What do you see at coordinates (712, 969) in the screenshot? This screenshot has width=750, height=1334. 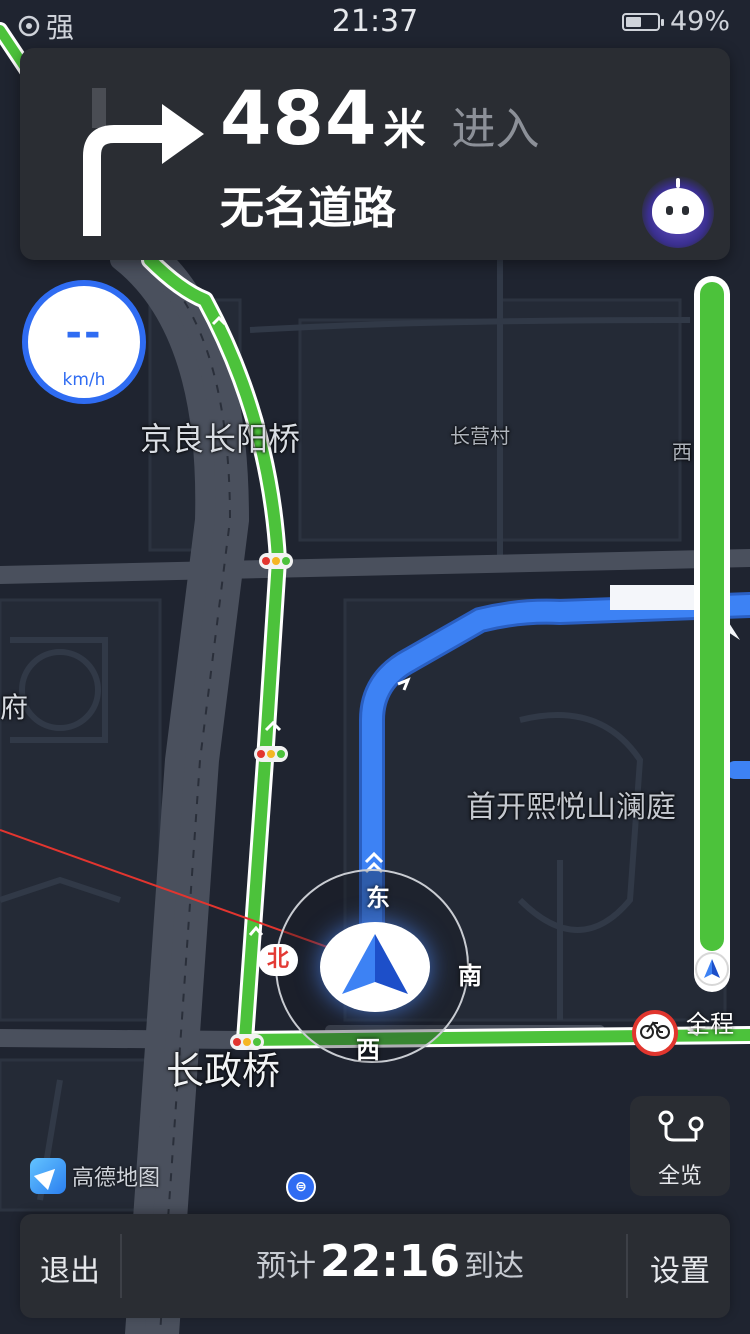 I see `progress-position-icon` at bounding box center [712, 969].